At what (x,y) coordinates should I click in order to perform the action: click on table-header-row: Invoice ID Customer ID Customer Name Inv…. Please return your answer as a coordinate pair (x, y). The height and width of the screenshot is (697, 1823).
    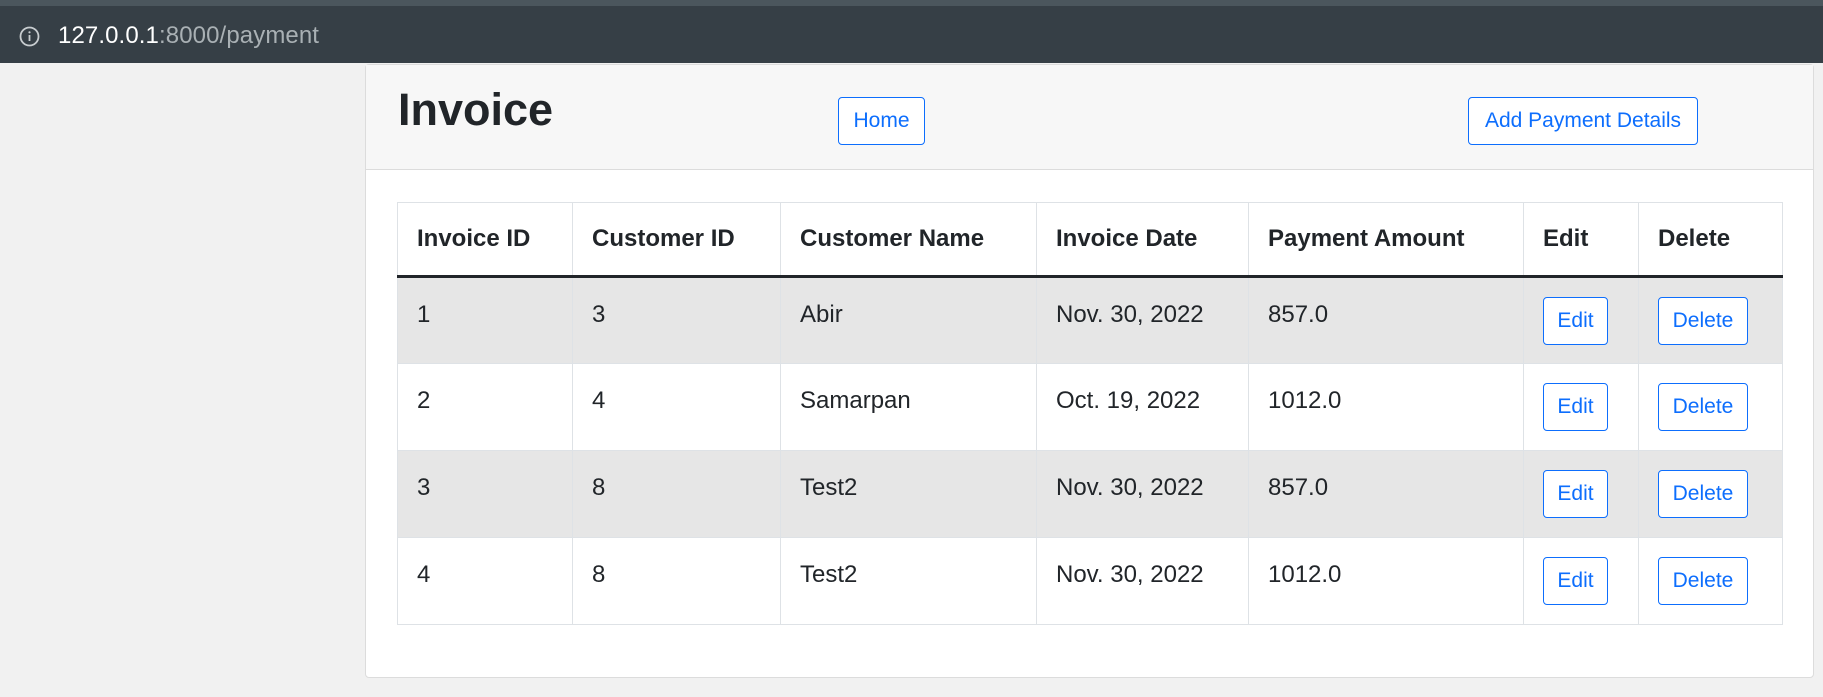
    Looking at the image, I should click on (1090, 240).